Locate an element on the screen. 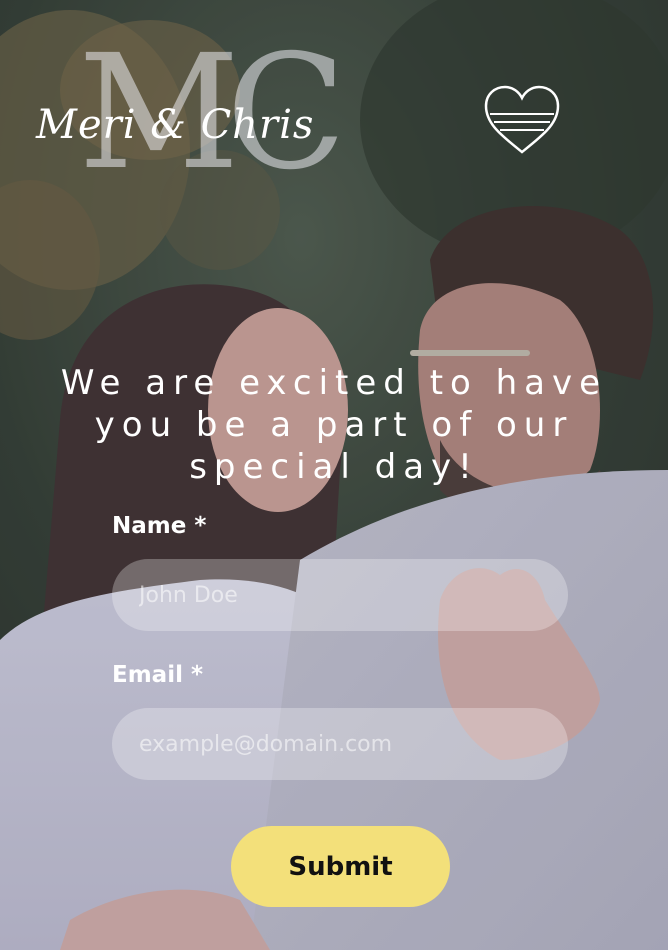 The image size is (668, 950). submit-button: Submit is located at coordinates (340, 866).